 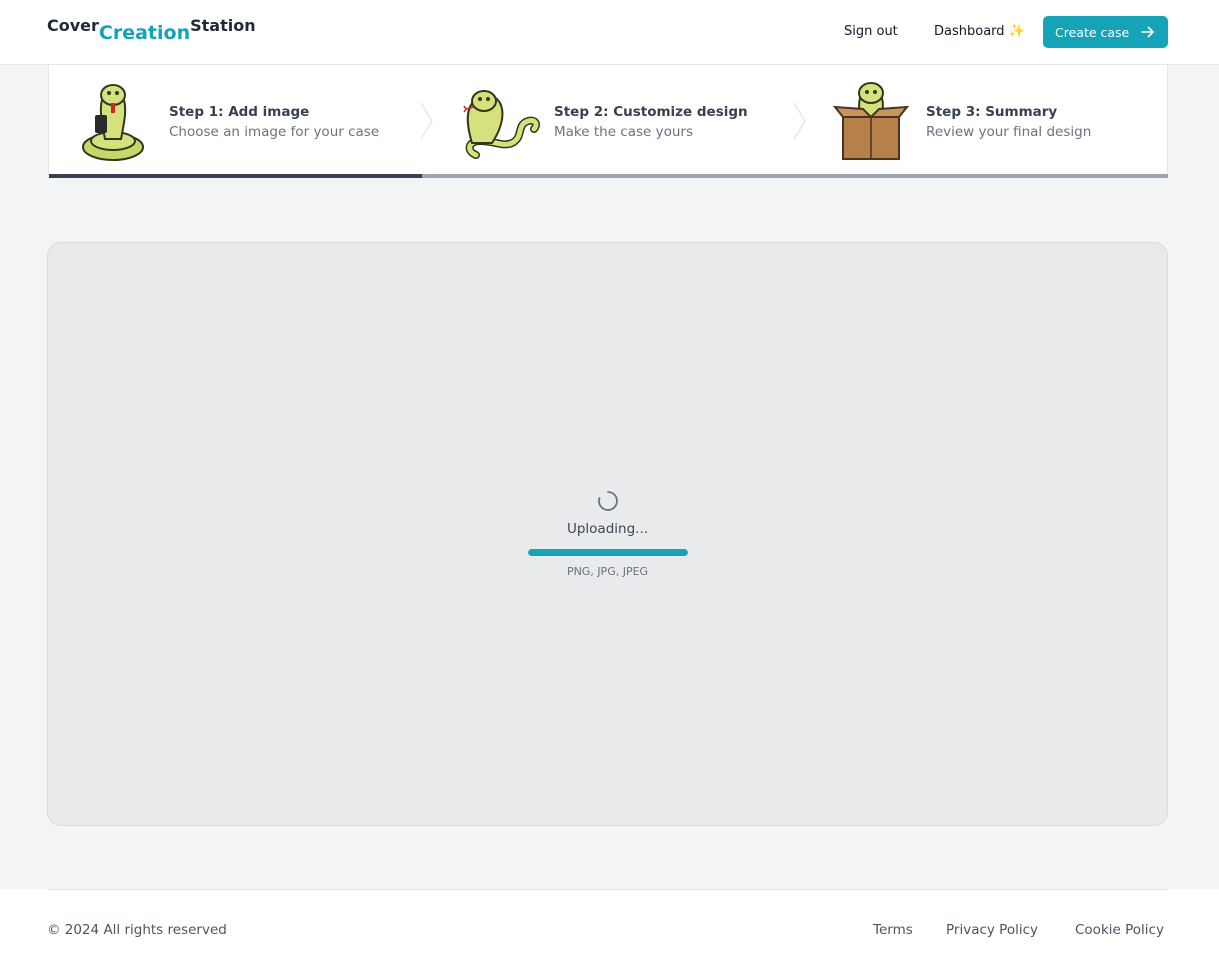 What do you see at coordinates (1009, 132) in the screenshot?
I see `step-description: Review your final design` at bounding box center [1009, 132].